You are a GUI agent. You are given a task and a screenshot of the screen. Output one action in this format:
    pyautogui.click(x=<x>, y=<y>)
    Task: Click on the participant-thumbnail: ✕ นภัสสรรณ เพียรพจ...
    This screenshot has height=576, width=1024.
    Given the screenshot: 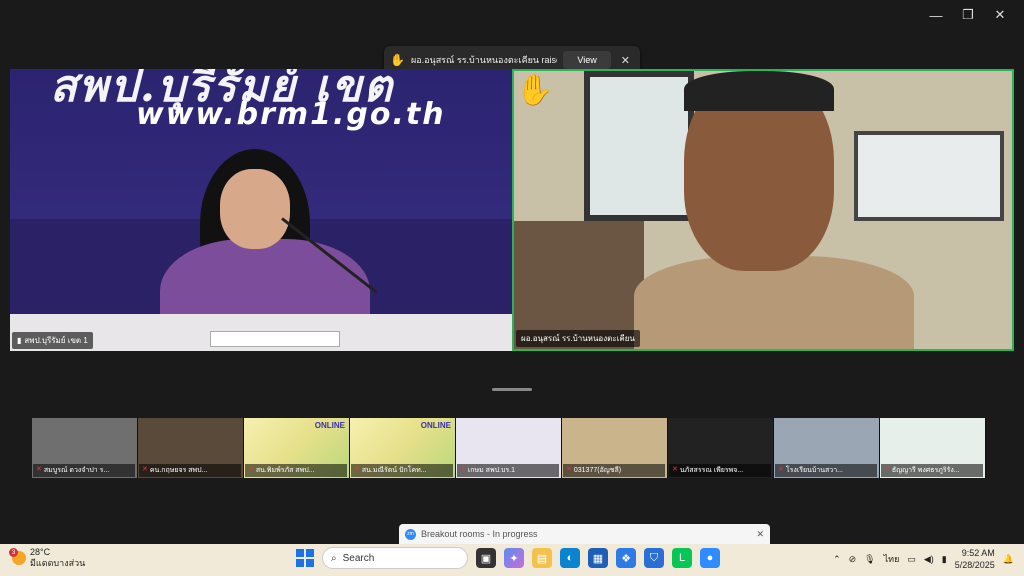 What is the action you would take?
    pyautogui.click(x=721, y=448)
    